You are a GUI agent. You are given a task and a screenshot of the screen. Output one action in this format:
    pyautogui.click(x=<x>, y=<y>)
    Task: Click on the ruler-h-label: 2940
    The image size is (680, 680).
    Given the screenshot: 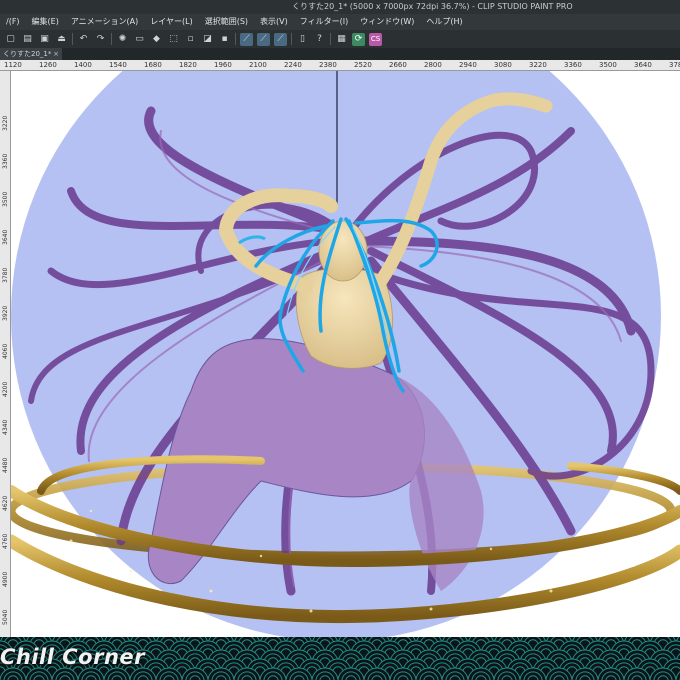 What is the action you would take?
    pyautogui.click(x=468, y=65)
    